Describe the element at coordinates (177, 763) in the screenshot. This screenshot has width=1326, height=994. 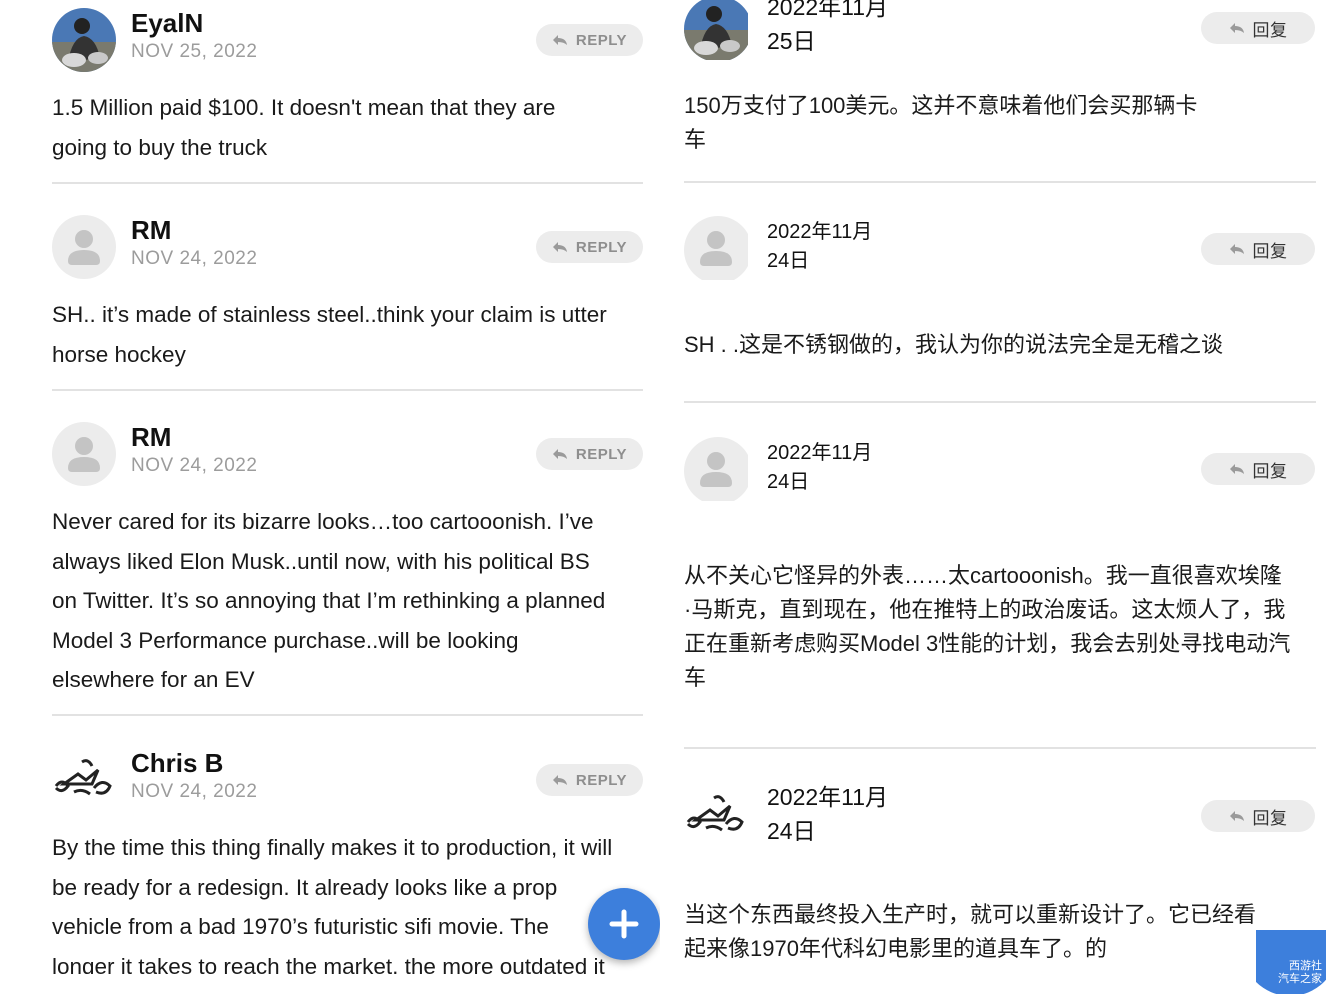
I see `comment-author: Chris B` at that location.